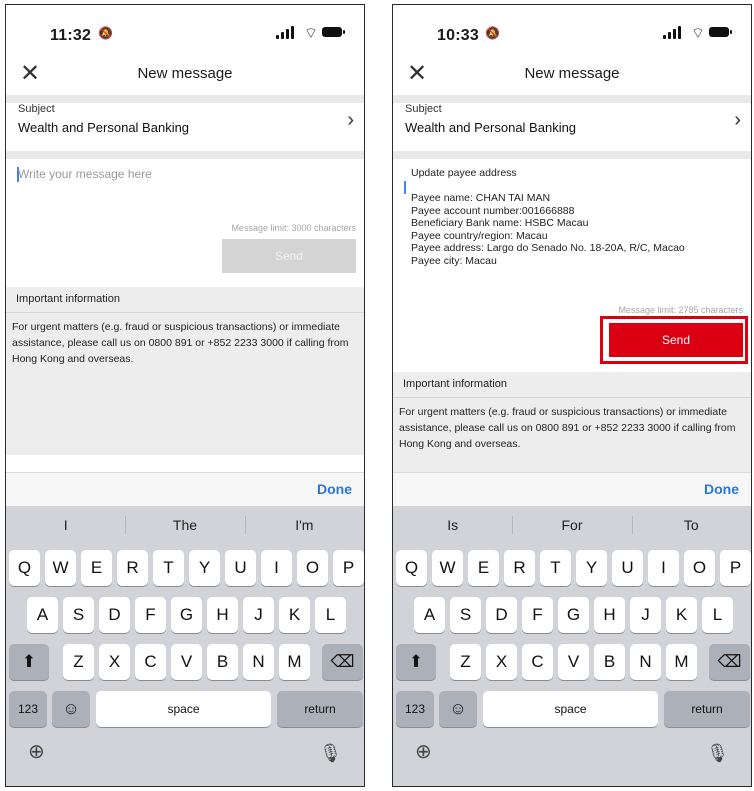  Describe the element at coordinates (571, 525) in the screenshot. I see `suggestion-item: For` at that location.